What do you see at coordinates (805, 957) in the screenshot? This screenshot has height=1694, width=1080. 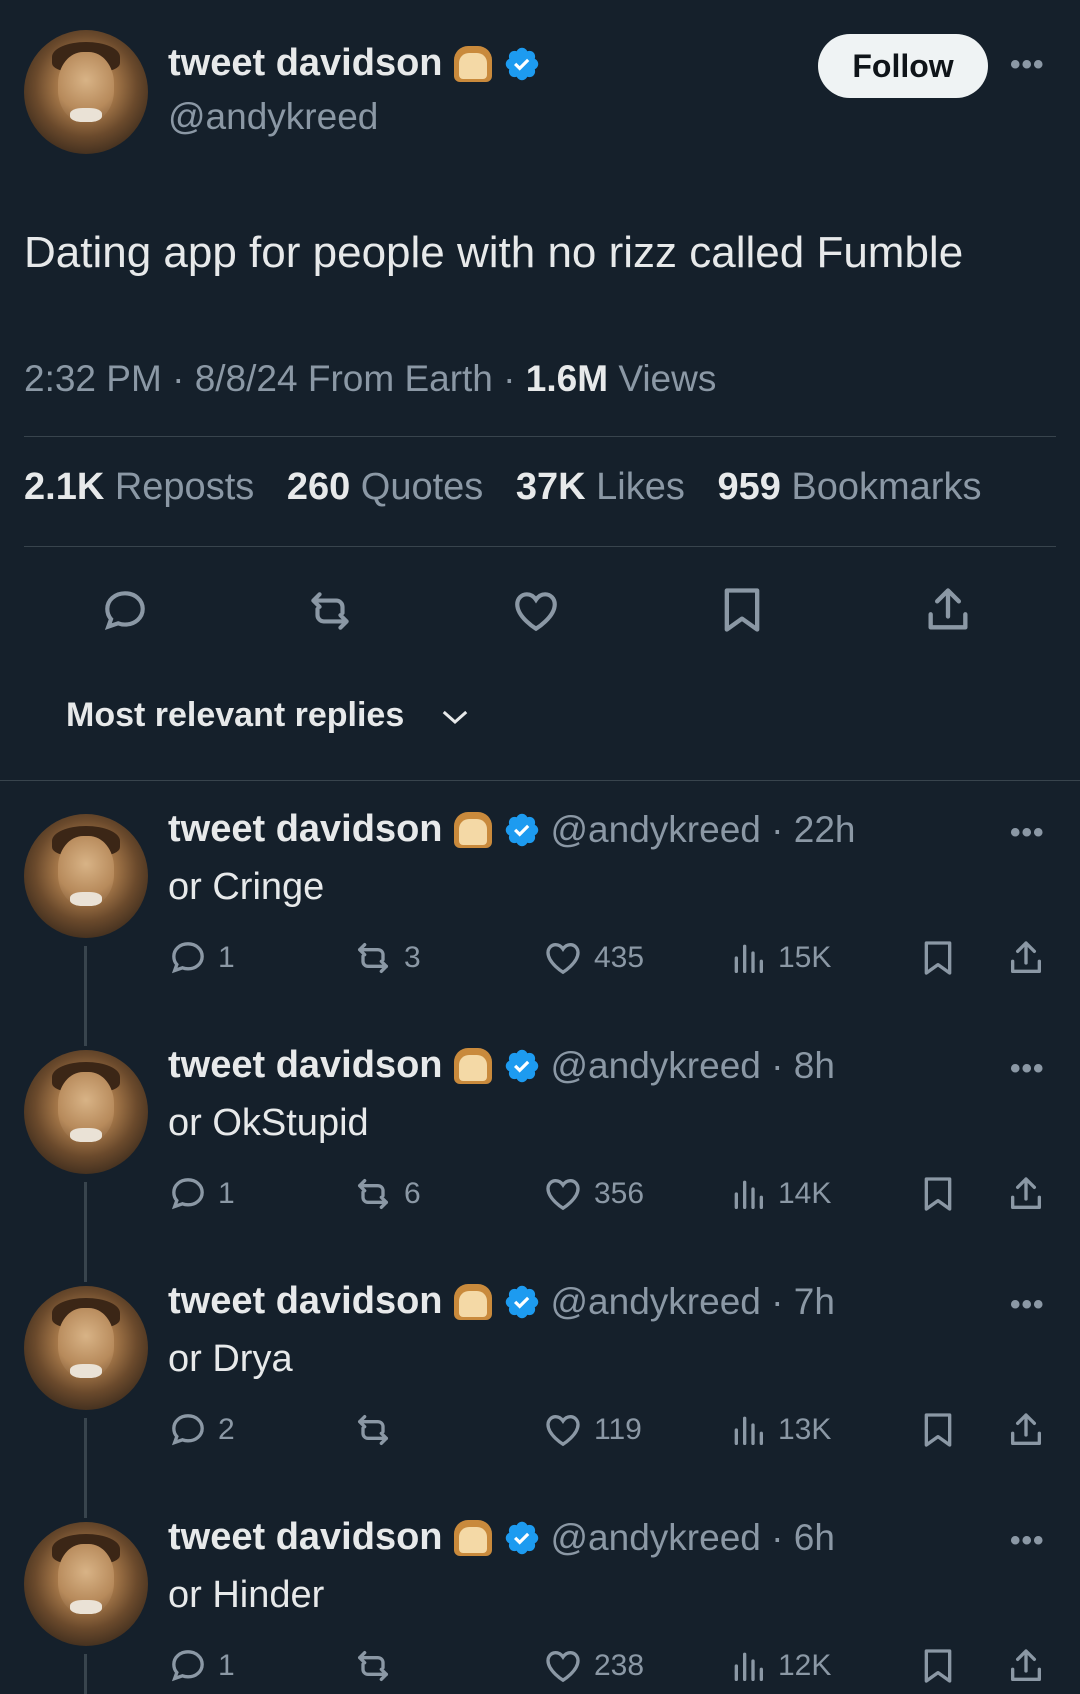 I see `views-count: 15K` at bounding box center [805, 957].